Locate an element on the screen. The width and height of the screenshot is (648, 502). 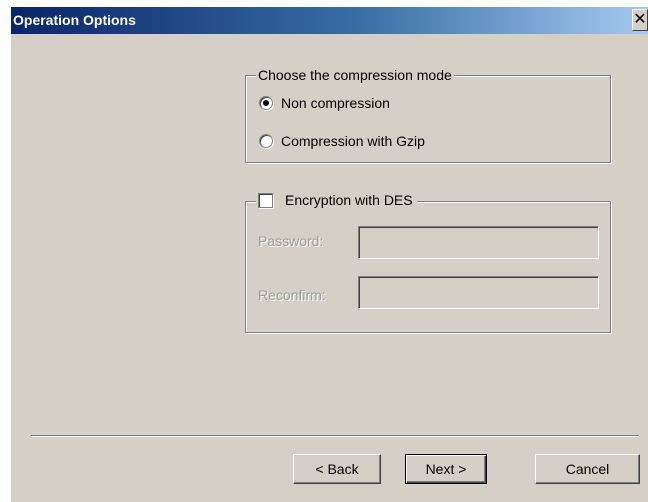
cancel-button: Cancel is located at coordinates (587, 469).